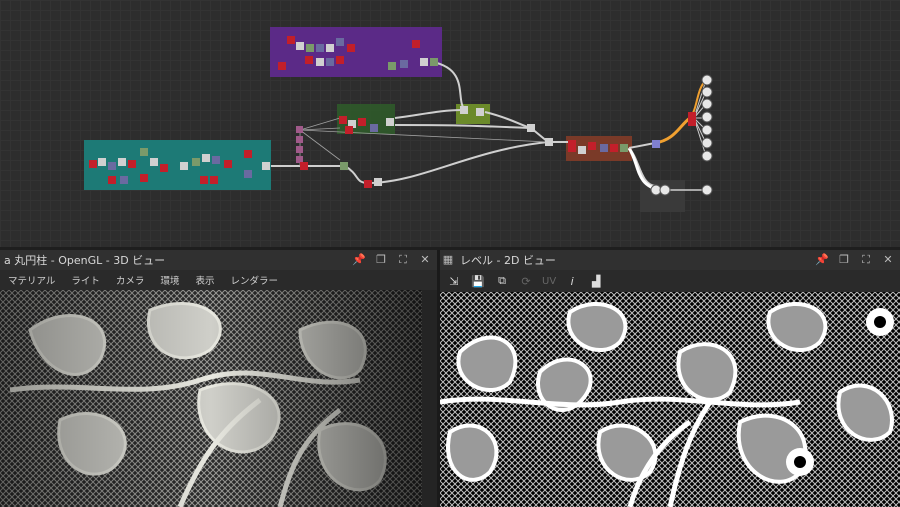 The width and height of the screenshot is (900, 507). What do you see at coordinates (508, 260) in the screenshot?
I see `panel-2d-title: レベル - 2D ビュー` at bounding box center [508, 260].